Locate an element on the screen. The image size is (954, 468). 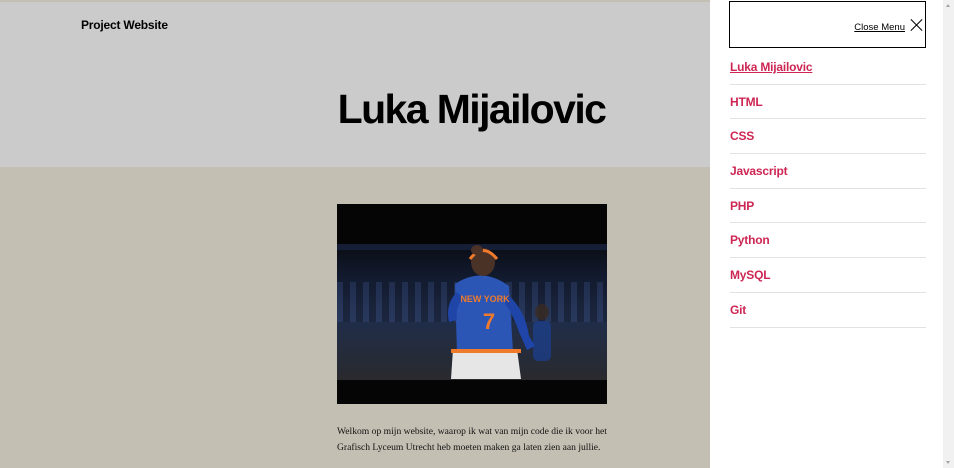
menu-link-mysql: MySQL is located at coordinates (750, 275).